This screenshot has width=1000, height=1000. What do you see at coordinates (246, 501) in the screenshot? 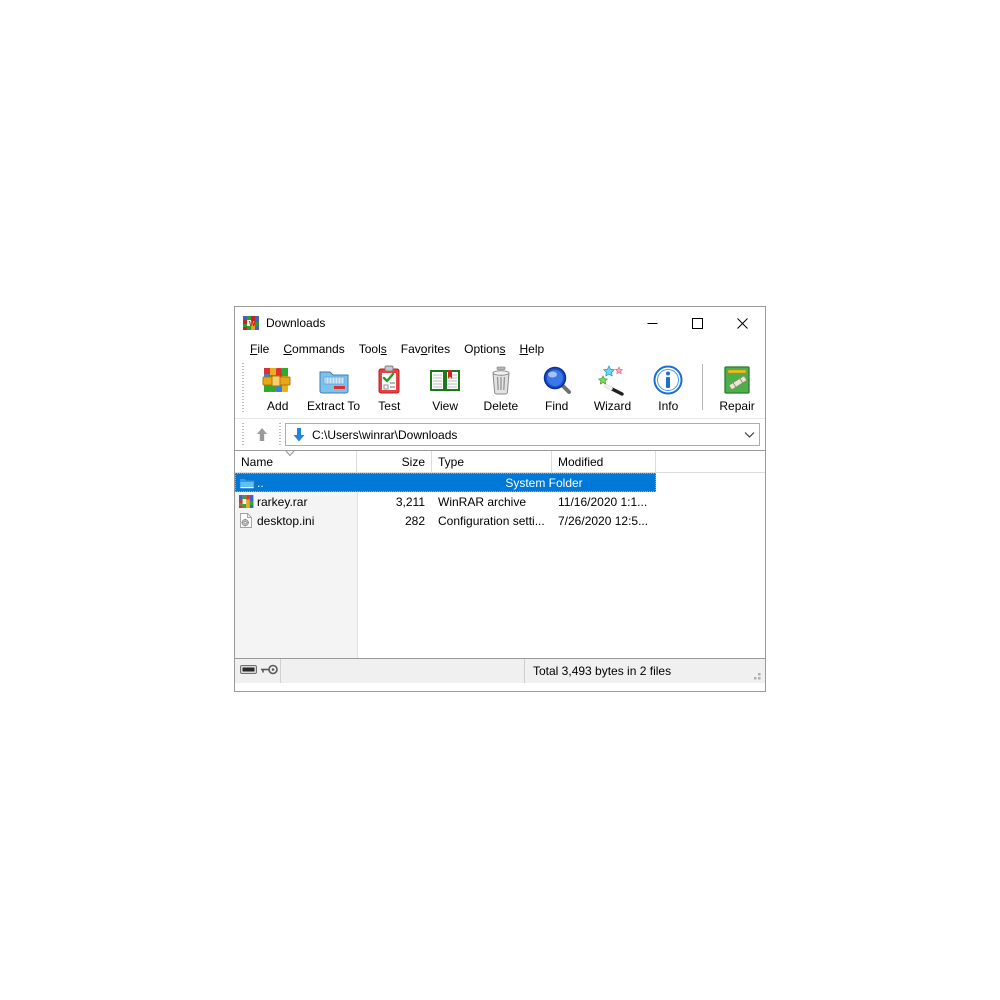
I see `rar-archive-icon` at bounding box center [246, 501].